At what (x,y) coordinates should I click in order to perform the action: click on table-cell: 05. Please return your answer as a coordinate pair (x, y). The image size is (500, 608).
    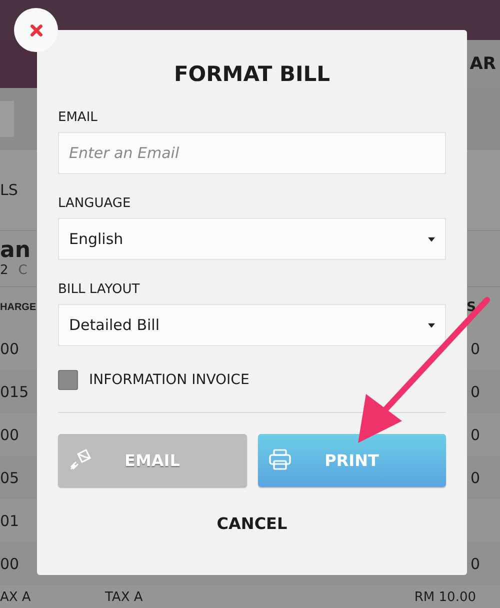
    Looking at the image, I should click on (10, 477).